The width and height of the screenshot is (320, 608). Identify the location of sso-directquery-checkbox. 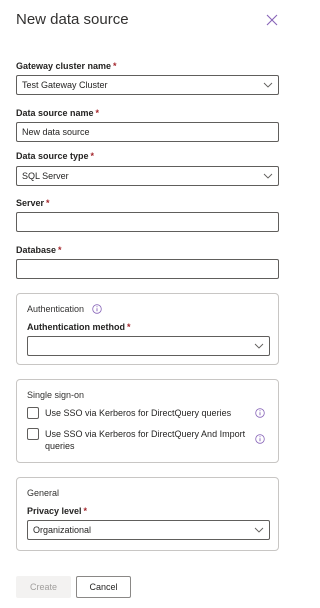
(33, 413).